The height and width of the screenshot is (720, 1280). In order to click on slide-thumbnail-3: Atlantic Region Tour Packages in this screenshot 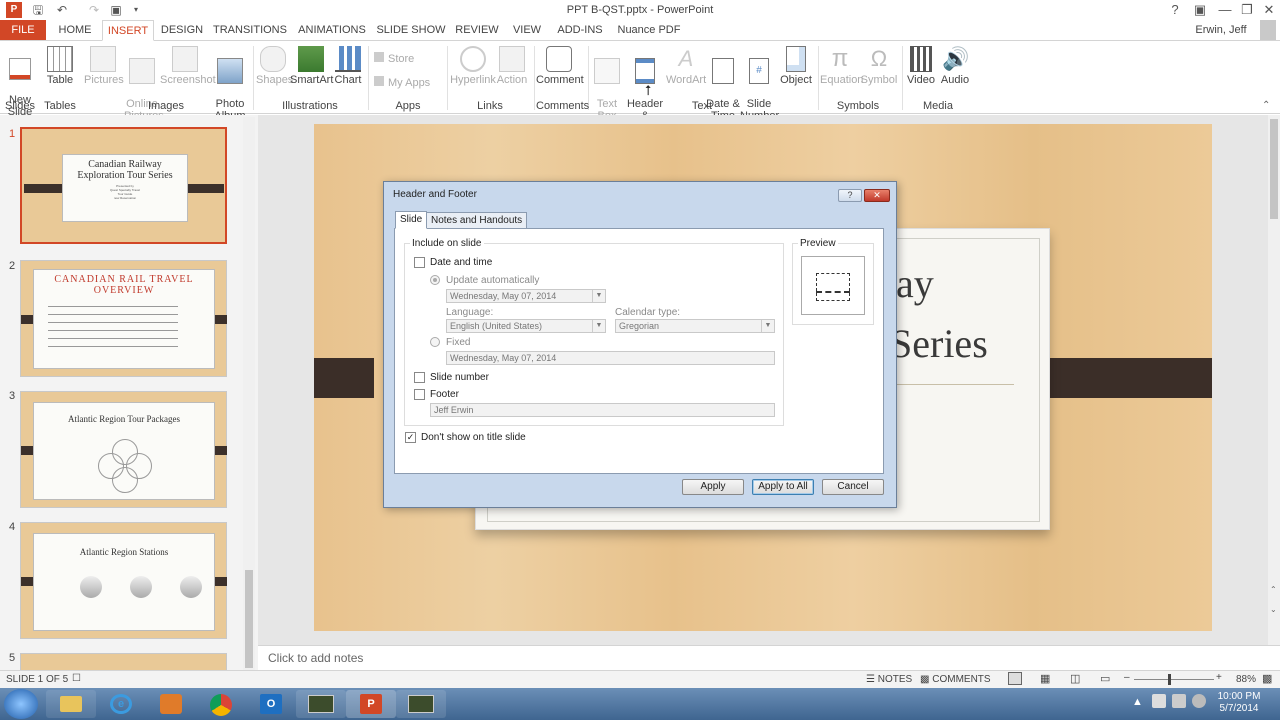, I will do `click(123, 449)`.